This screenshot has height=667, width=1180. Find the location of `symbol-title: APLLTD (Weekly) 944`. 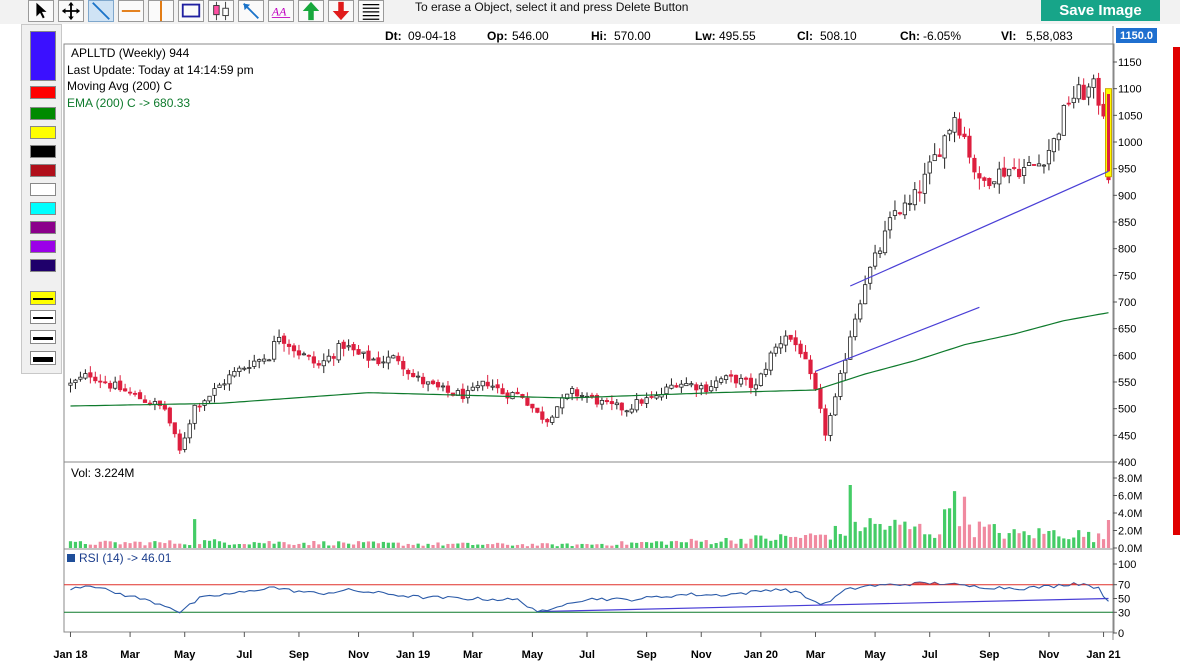

symbol-title: APLLTD (Weekly) 944 is located at coordinates (130, 53).